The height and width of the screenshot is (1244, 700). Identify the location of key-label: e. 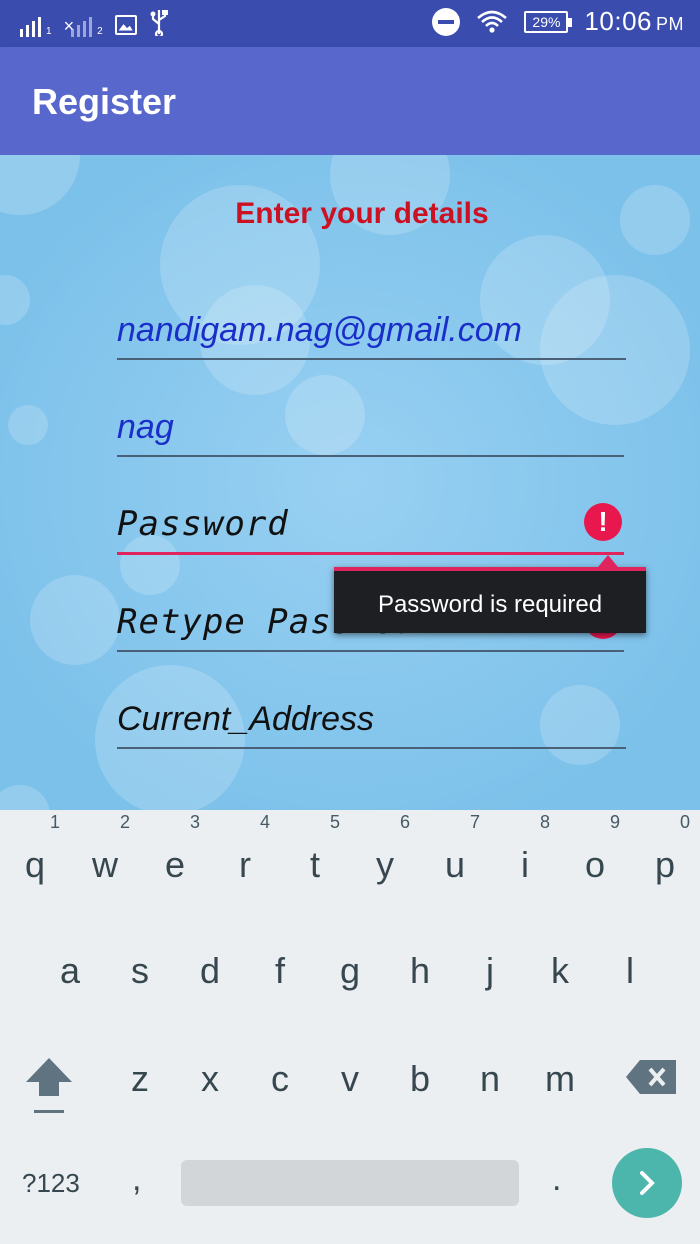
(175, 864).